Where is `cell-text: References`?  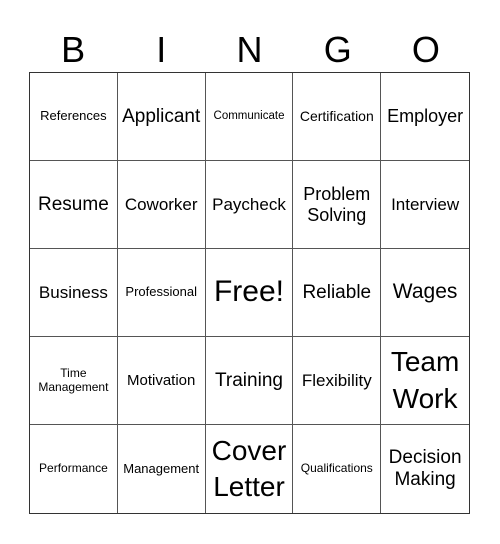
cell-text: References is located at coordinates (73, 116).